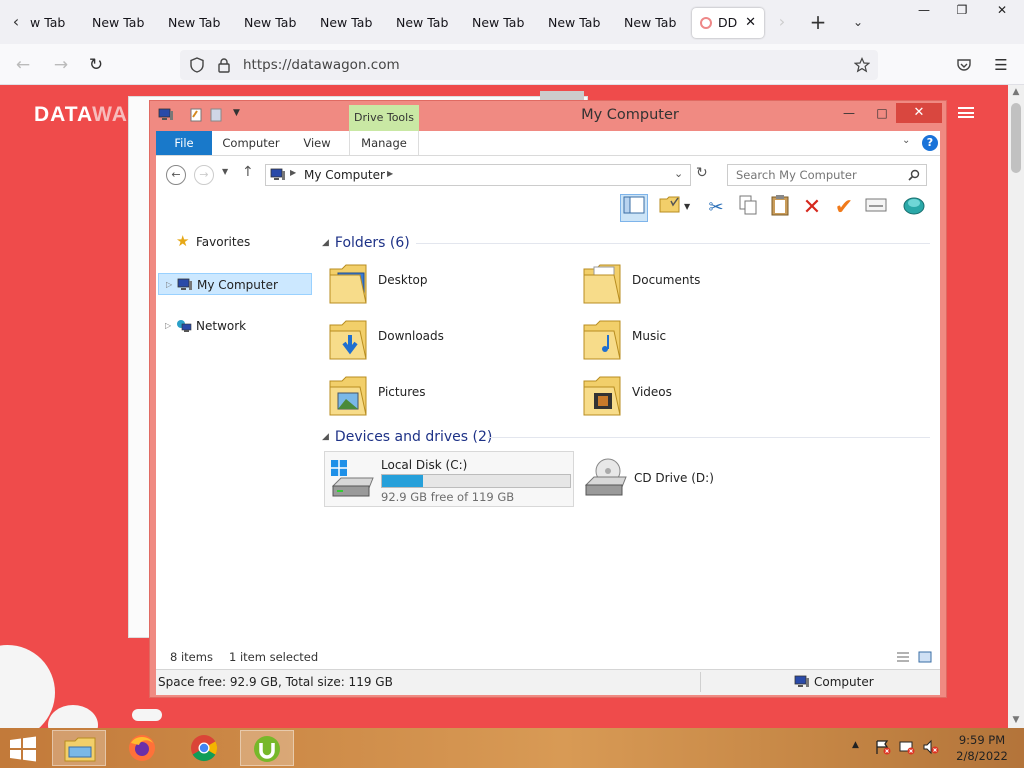  Describe the element at coordinates (907, 747) in the screenshot. I see `network-status-icon` at that location.